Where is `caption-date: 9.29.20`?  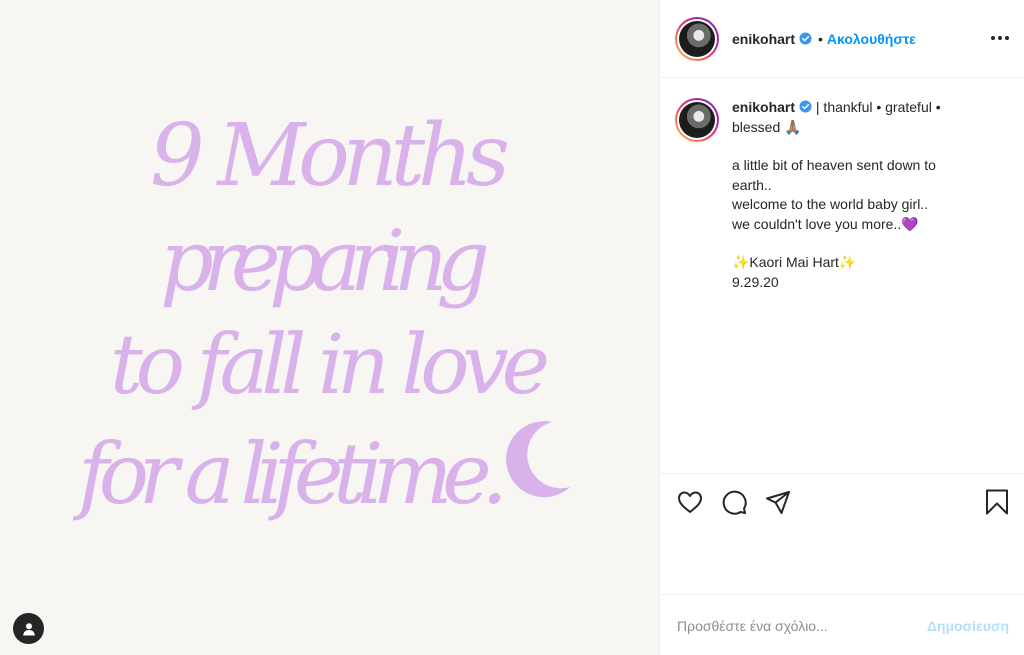 caption-date: 9.29.20 is located at coordinates (755, 281).